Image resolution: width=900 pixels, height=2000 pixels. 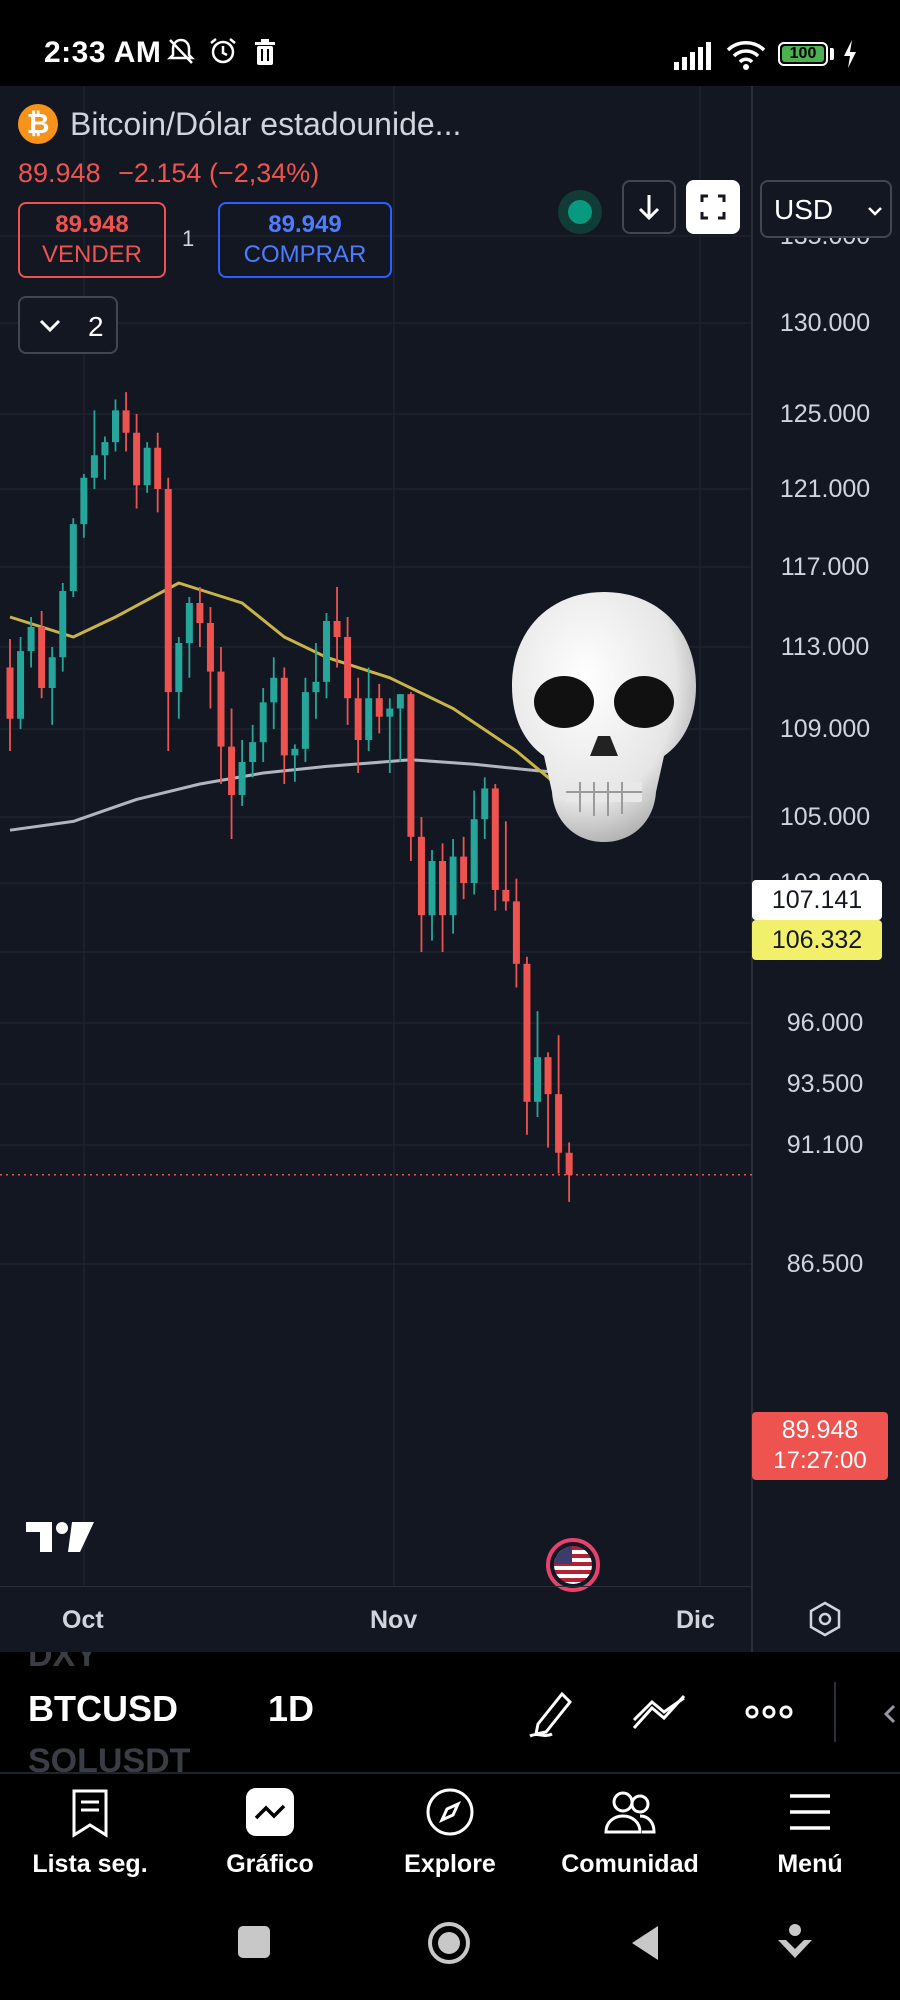 I want to click on symbol-name: BTCUSD, so click(x=103, y=1709).